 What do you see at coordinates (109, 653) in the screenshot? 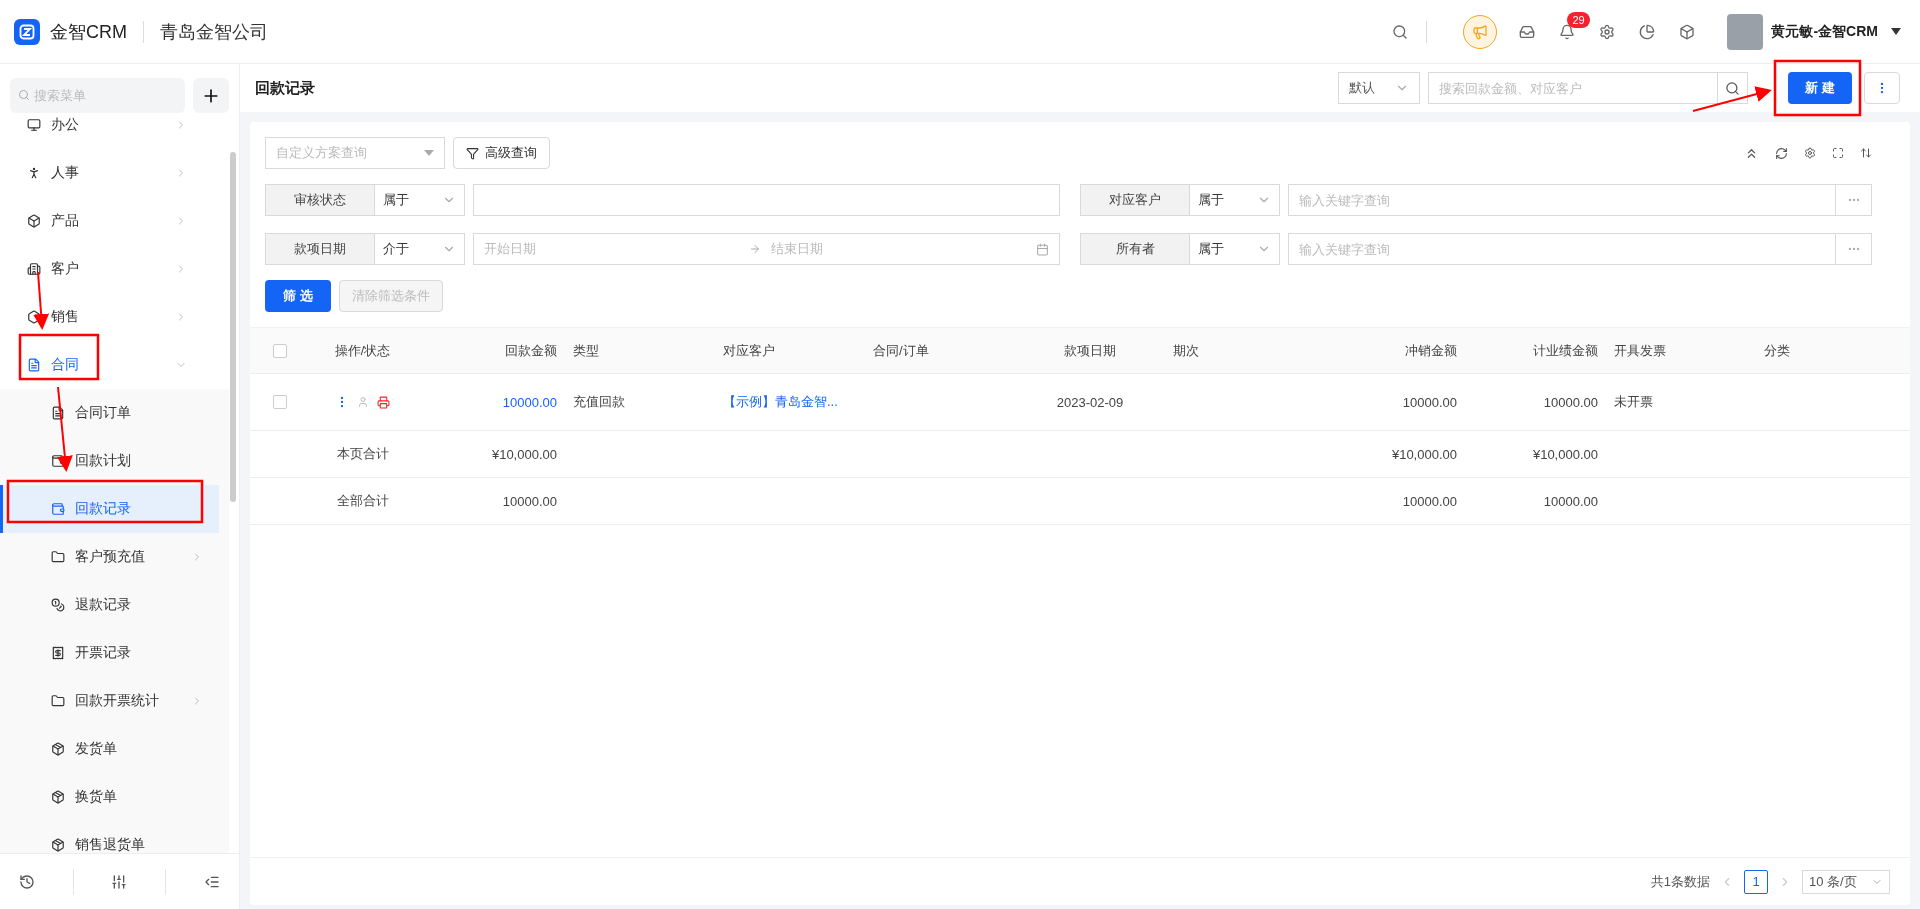
I see `menu-item: 开票记录` at bounding box center [109, 653].